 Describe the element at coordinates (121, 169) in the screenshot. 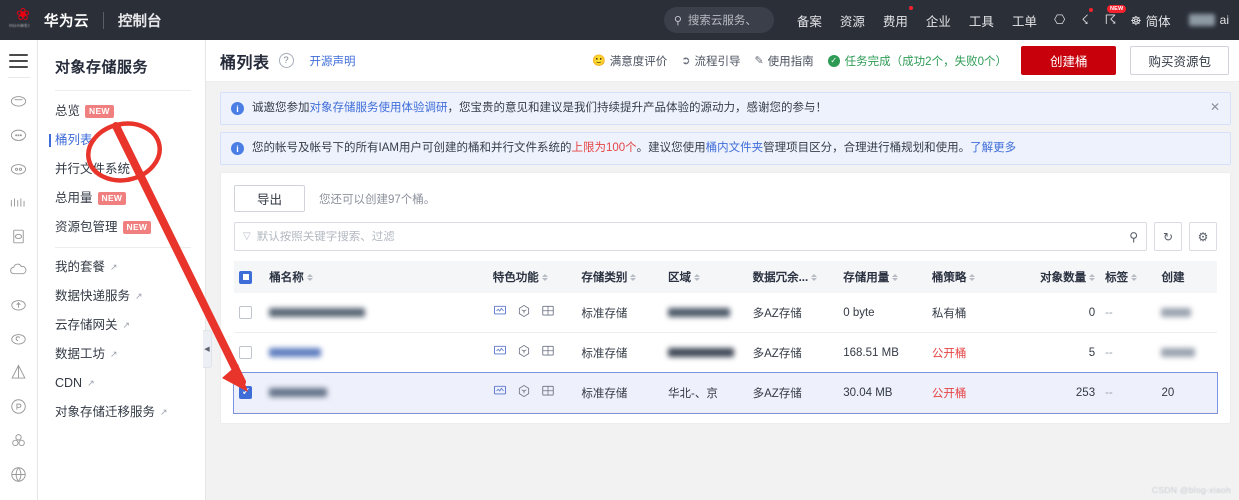

I see `menu-item-parallel-fs: 并行文件系统` at that location.